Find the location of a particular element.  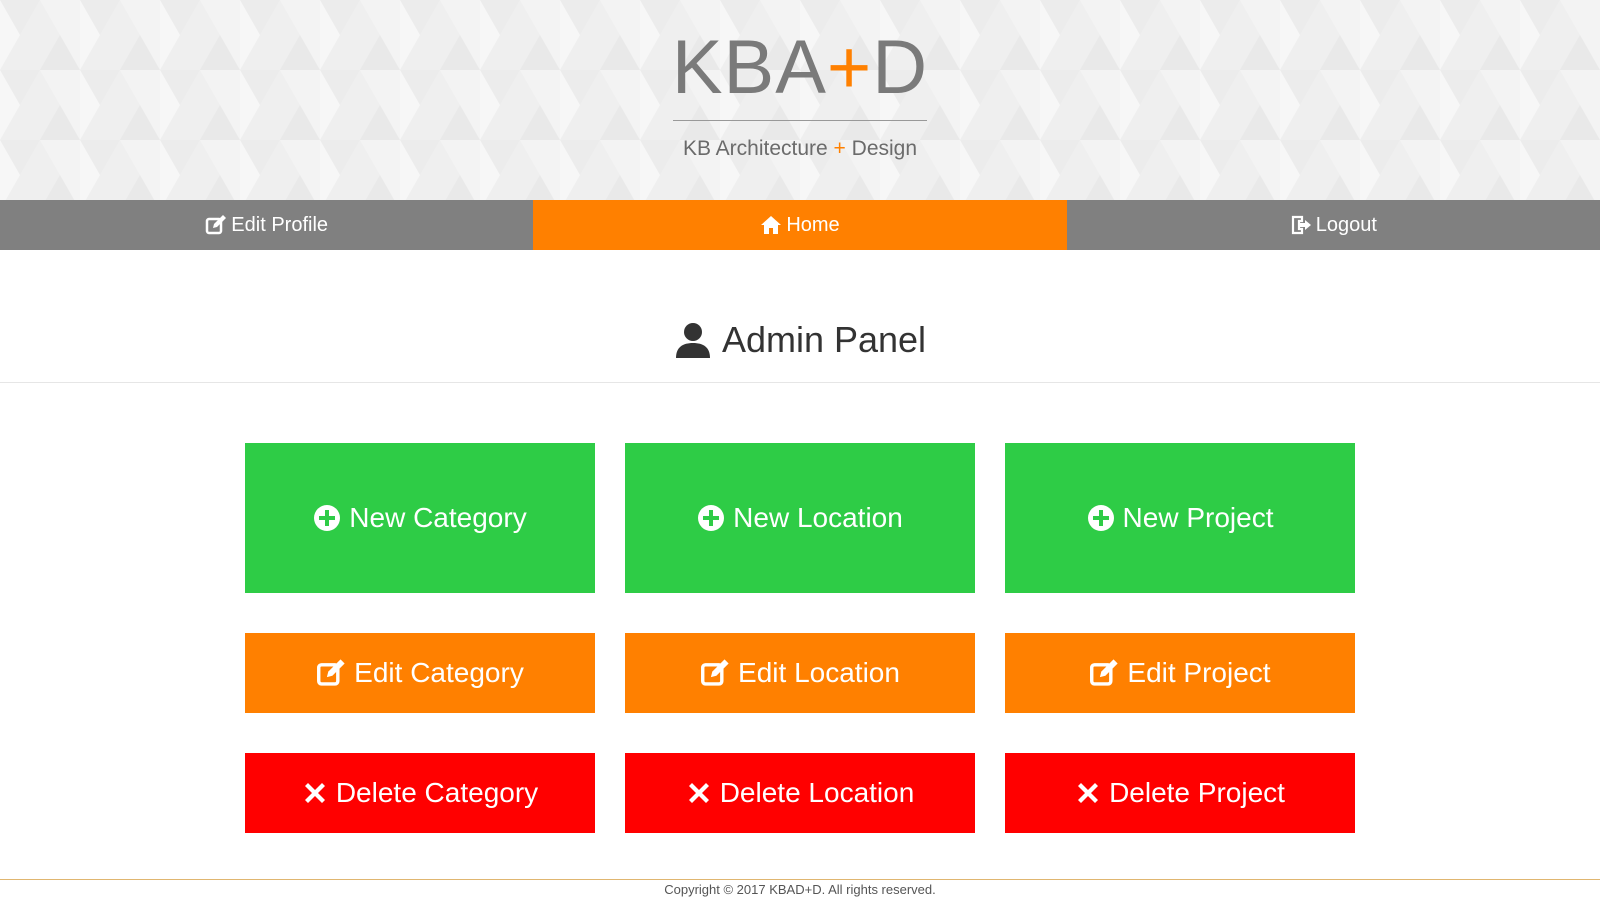

new-location-button: New Location is located at coordinates (800, 518).